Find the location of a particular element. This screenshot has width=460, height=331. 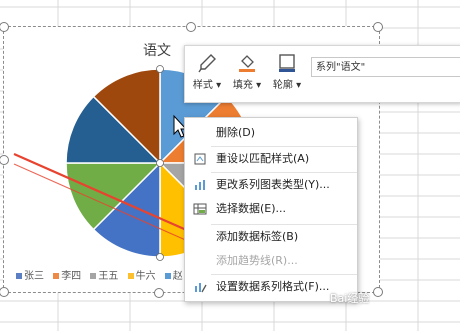

menu-item-add-data-labels: 添加数据标签(B) is located at coordinates (271, 237).